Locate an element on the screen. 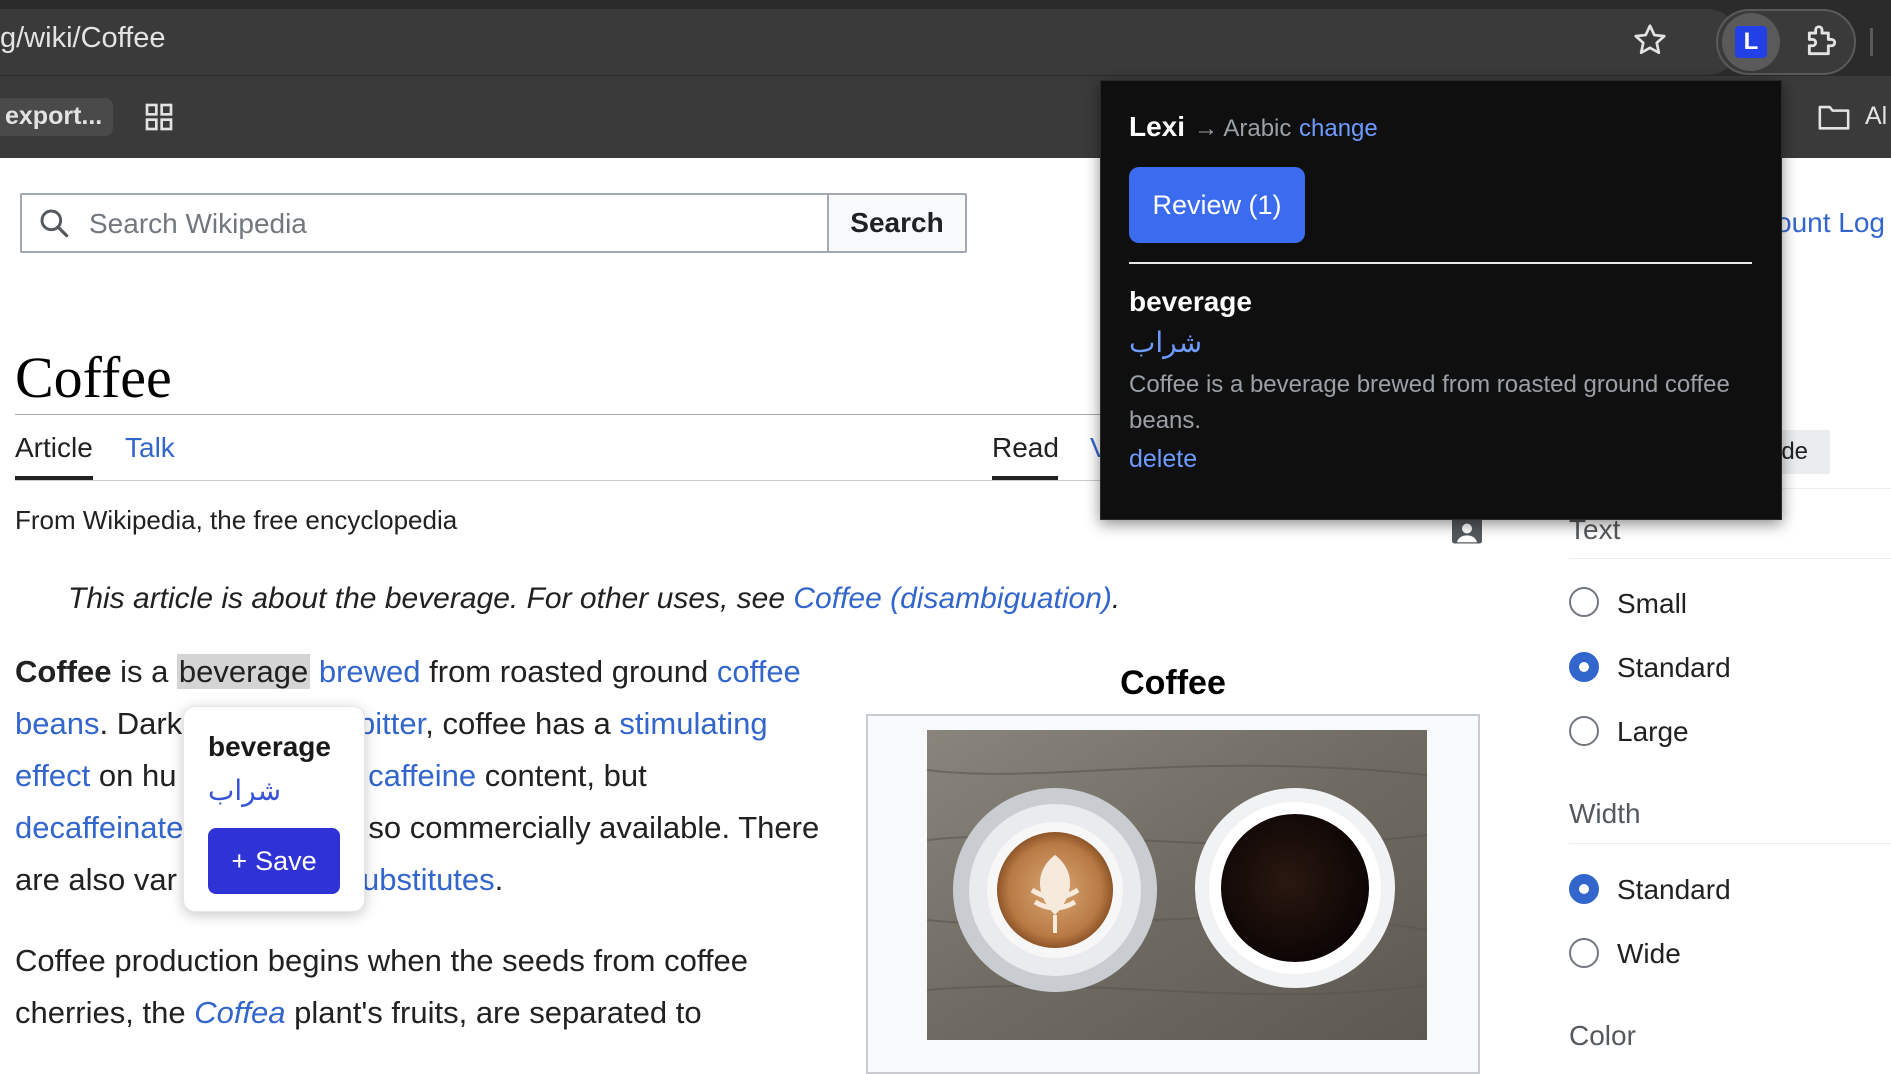 Image resolution: width=1891 pixels, height=1074 pixels. text-run: so commercially available. There is located at coordinates (594, 827).